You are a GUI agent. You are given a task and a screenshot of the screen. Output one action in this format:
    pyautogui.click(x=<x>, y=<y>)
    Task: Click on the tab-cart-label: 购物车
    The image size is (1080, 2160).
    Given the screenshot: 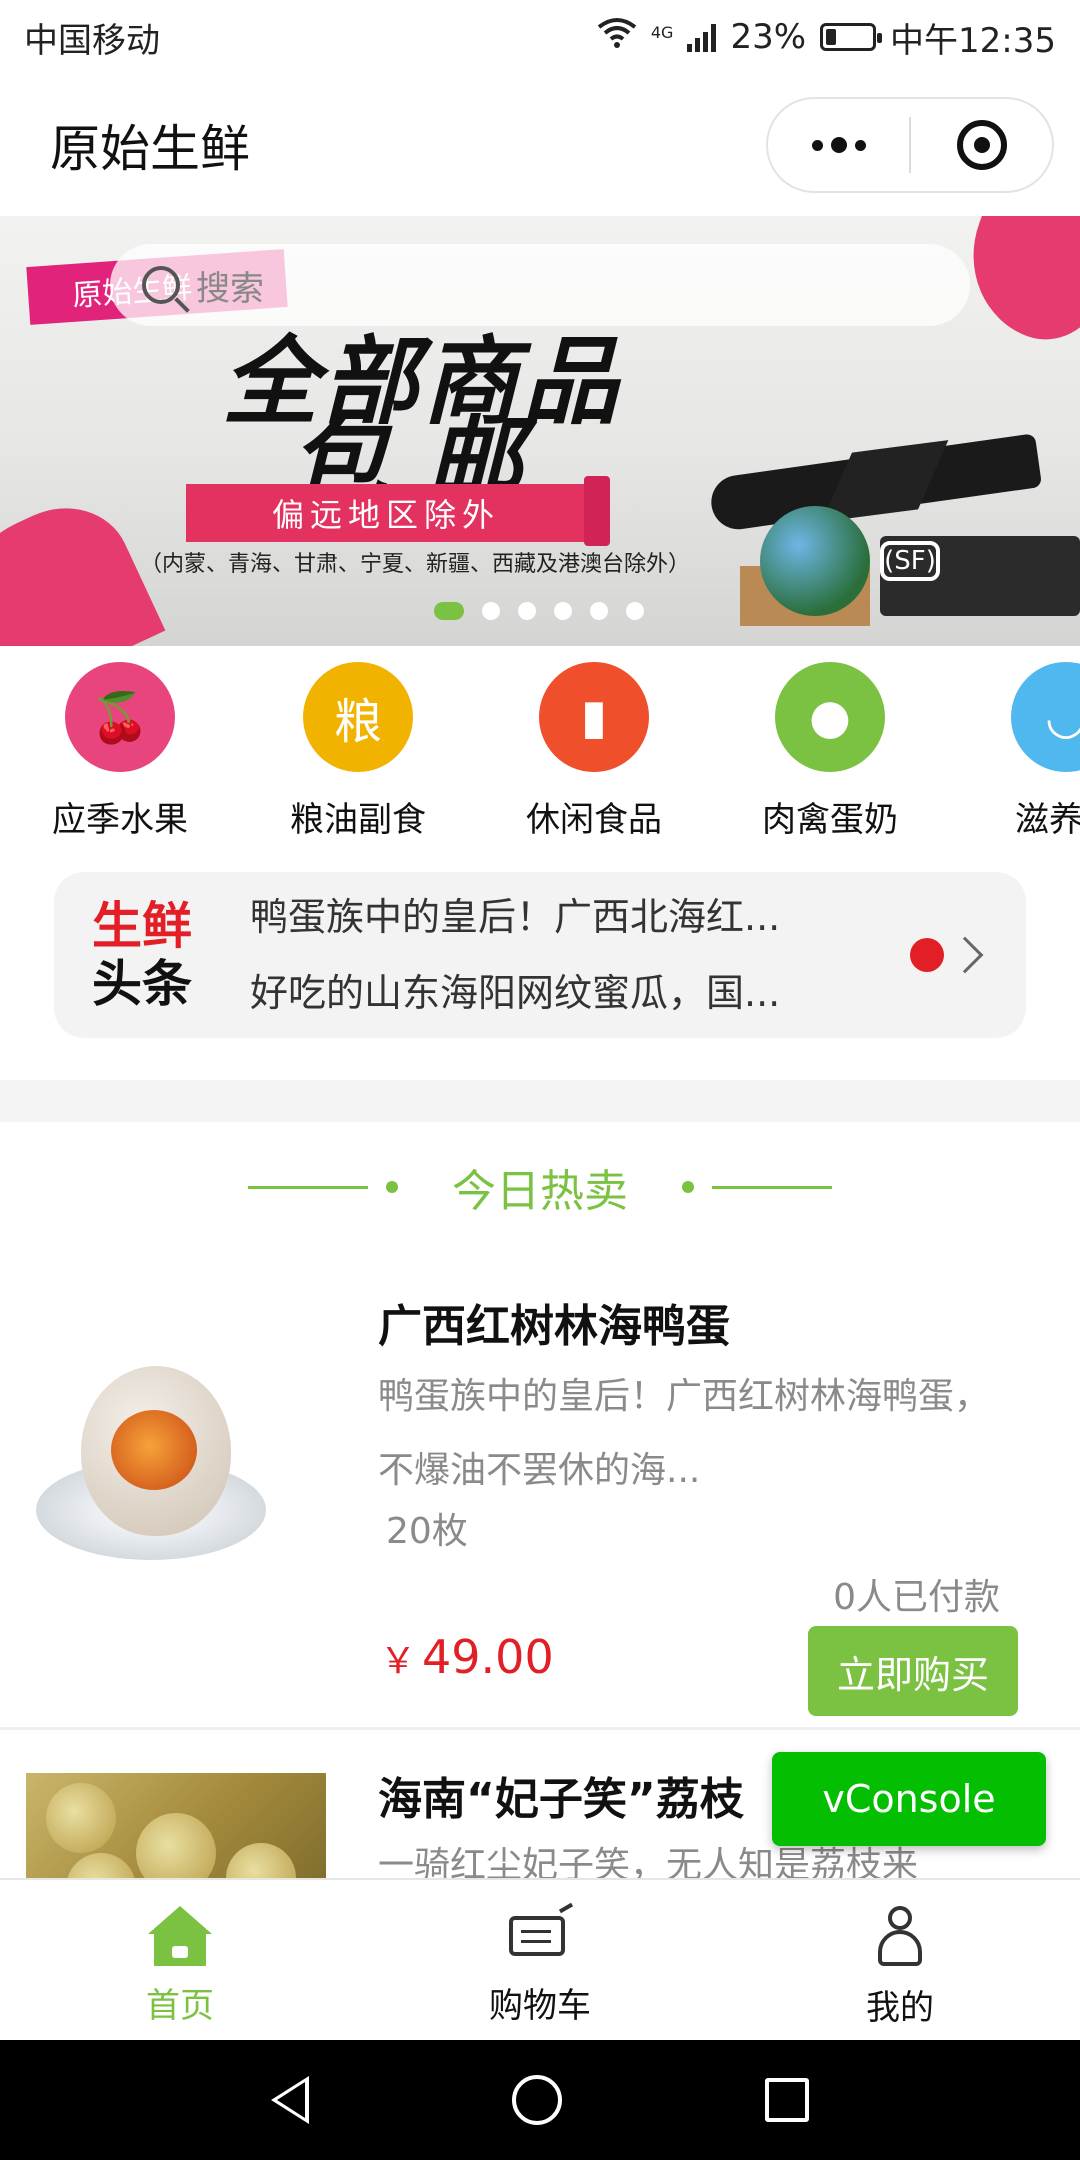 What is the action you would take?
    pyautogui.click(x=540, y=2006)
    